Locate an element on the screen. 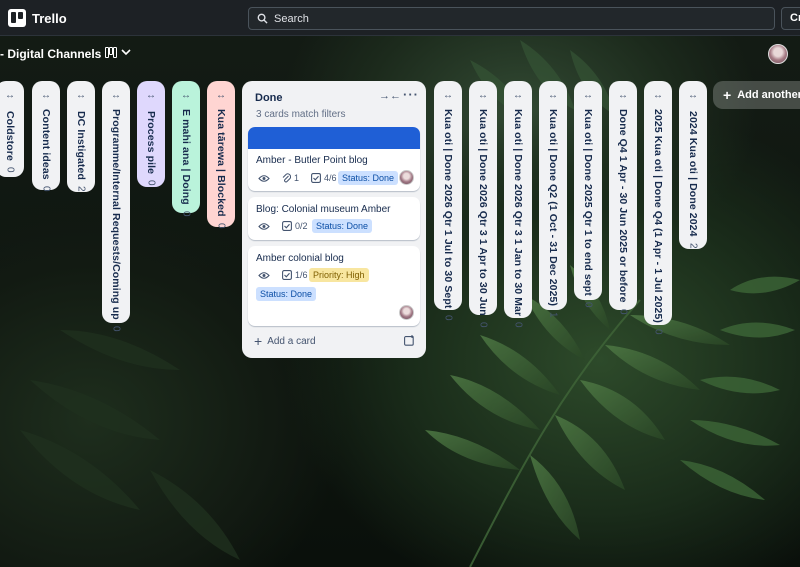  collapsed-list-blocked: ↔ Kua tārewa | Blocked 0 is located at coordinates (221, 155).